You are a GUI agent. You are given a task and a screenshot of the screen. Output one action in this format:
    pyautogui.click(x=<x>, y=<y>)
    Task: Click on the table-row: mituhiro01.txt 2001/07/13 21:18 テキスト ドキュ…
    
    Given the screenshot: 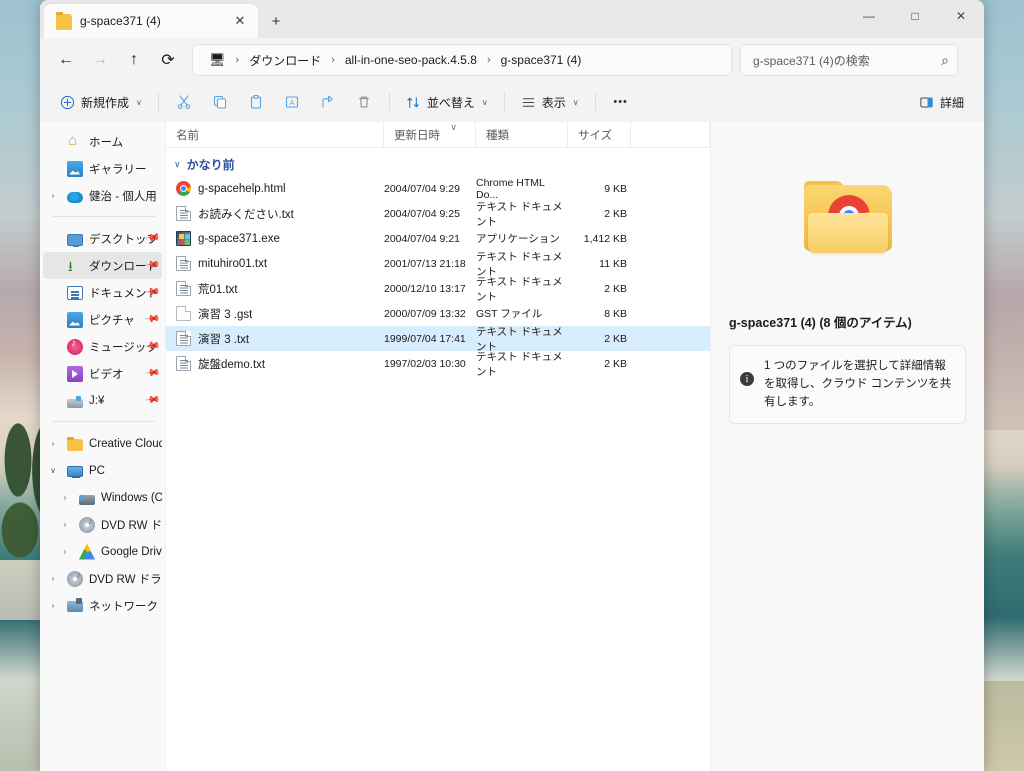 What is the action you would take?
    pyautogui.click(x=438, y=264)
    